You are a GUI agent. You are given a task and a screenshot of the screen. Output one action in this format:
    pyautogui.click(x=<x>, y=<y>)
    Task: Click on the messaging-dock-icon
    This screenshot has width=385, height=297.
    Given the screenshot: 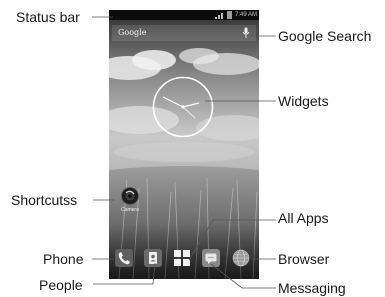 What is the action you would take?
    pyautogui.click(x=211, y=258)
    